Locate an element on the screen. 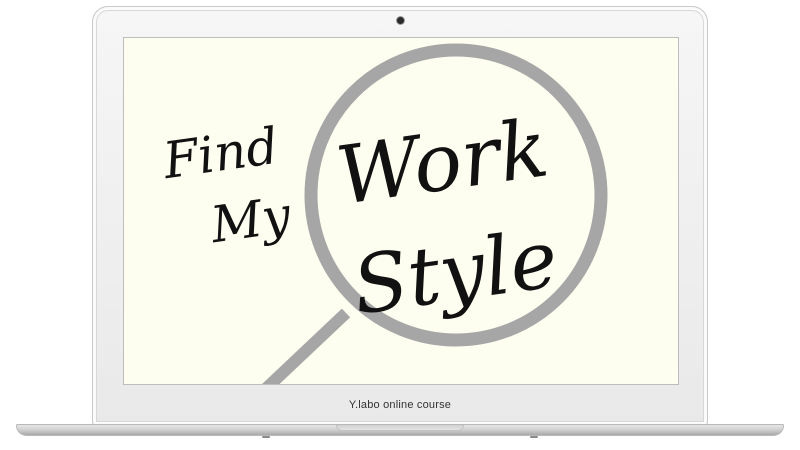  headline-my: My is located at coordinates (250, 220).